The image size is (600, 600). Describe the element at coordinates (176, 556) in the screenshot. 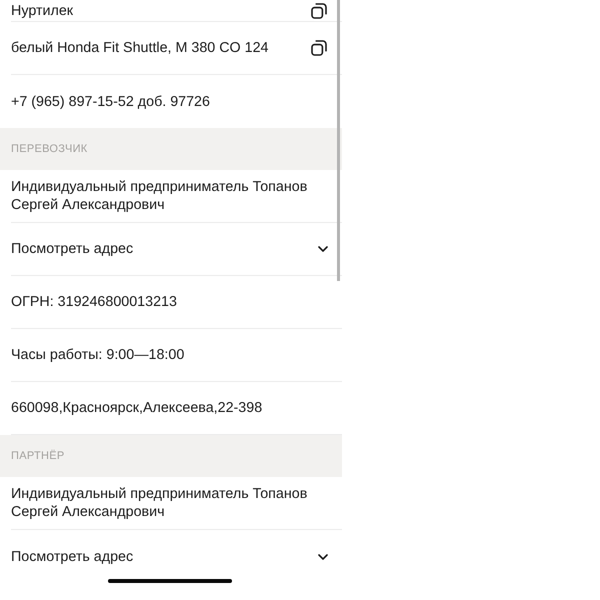

I see `view-address-toggle: Посмотреть адрес` at that location.